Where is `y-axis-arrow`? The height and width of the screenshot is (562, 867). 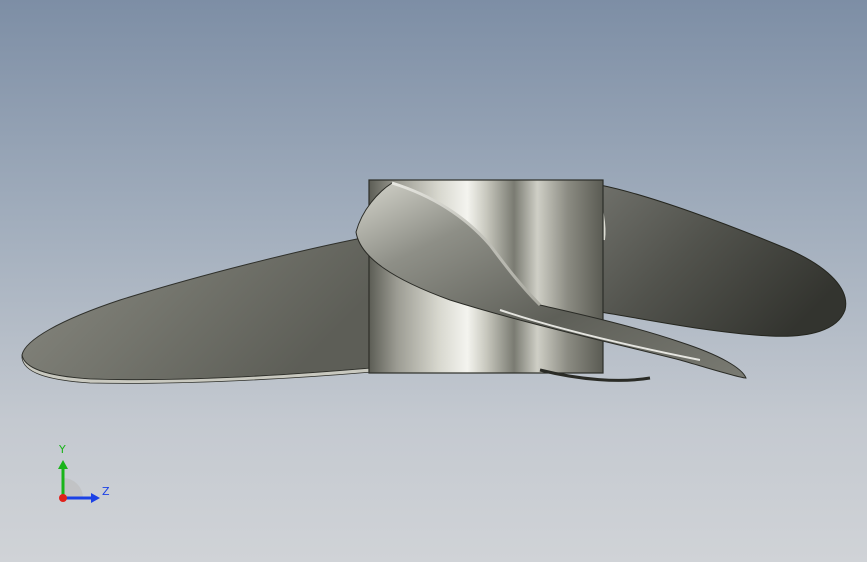 y-axis-arrow is located at coordinates (63, 464).